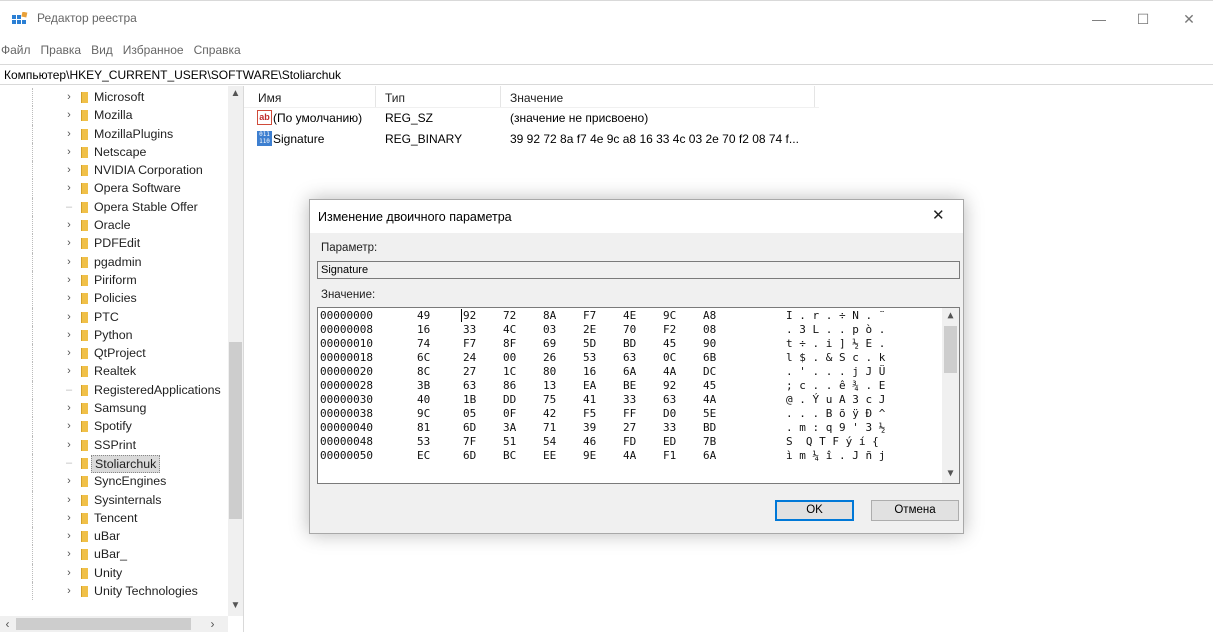 This screenshot has width=1213, height=632. Describe the element at coordinates (423, 358) in the screenshot. I see `hex-byte: 6C` at that location.